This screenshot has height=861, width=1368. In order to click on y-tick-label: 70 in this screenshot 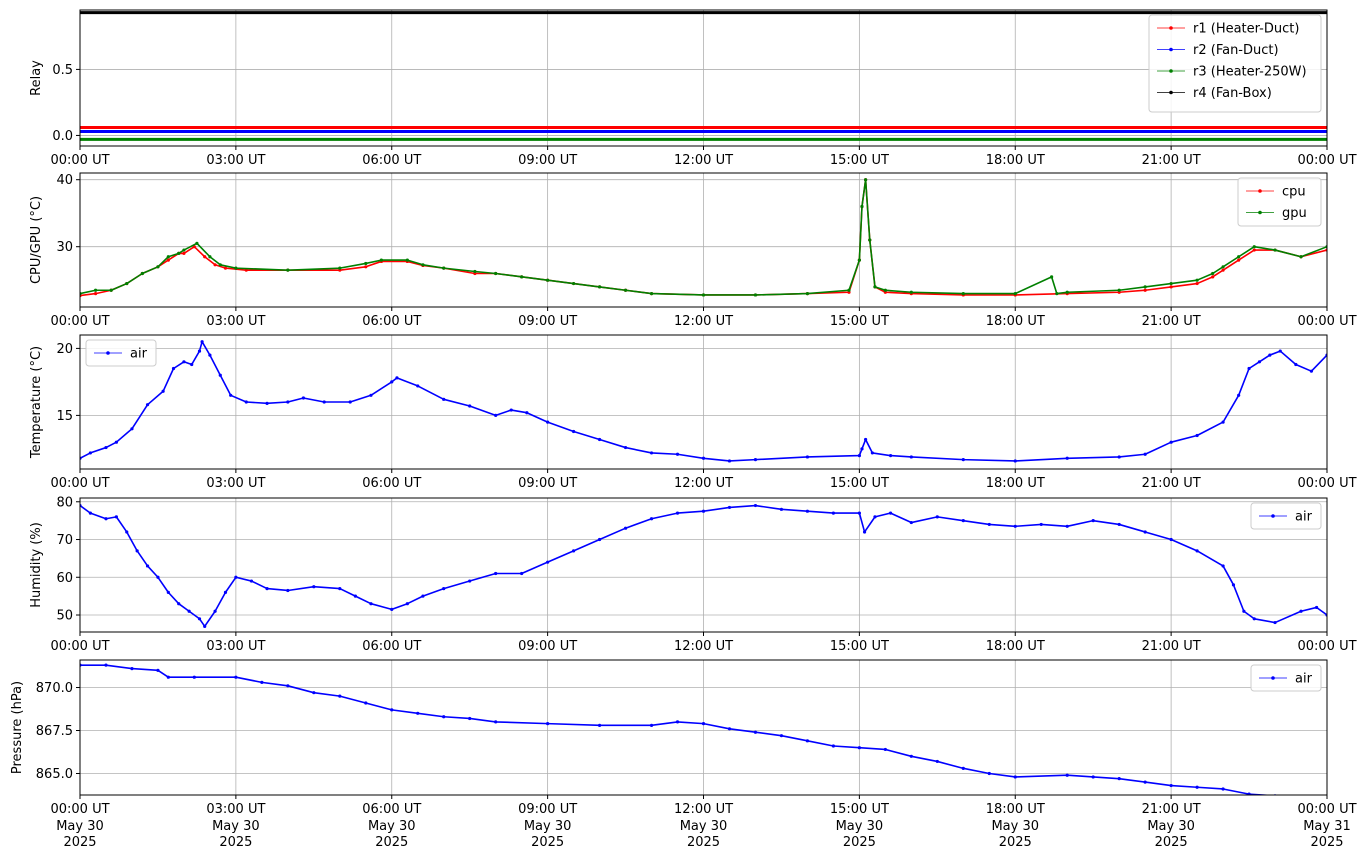, I will do `click(64, 540)`.